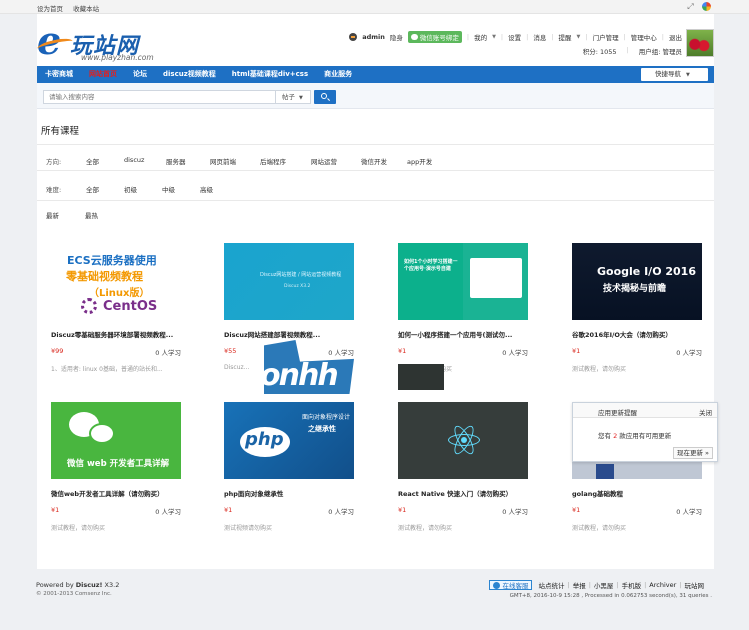 The image size is (749, 630). What do you see at coordinates (181, 189) in the screenshot?
I see `filter-option: 中级` at bounding box center [181, 189].